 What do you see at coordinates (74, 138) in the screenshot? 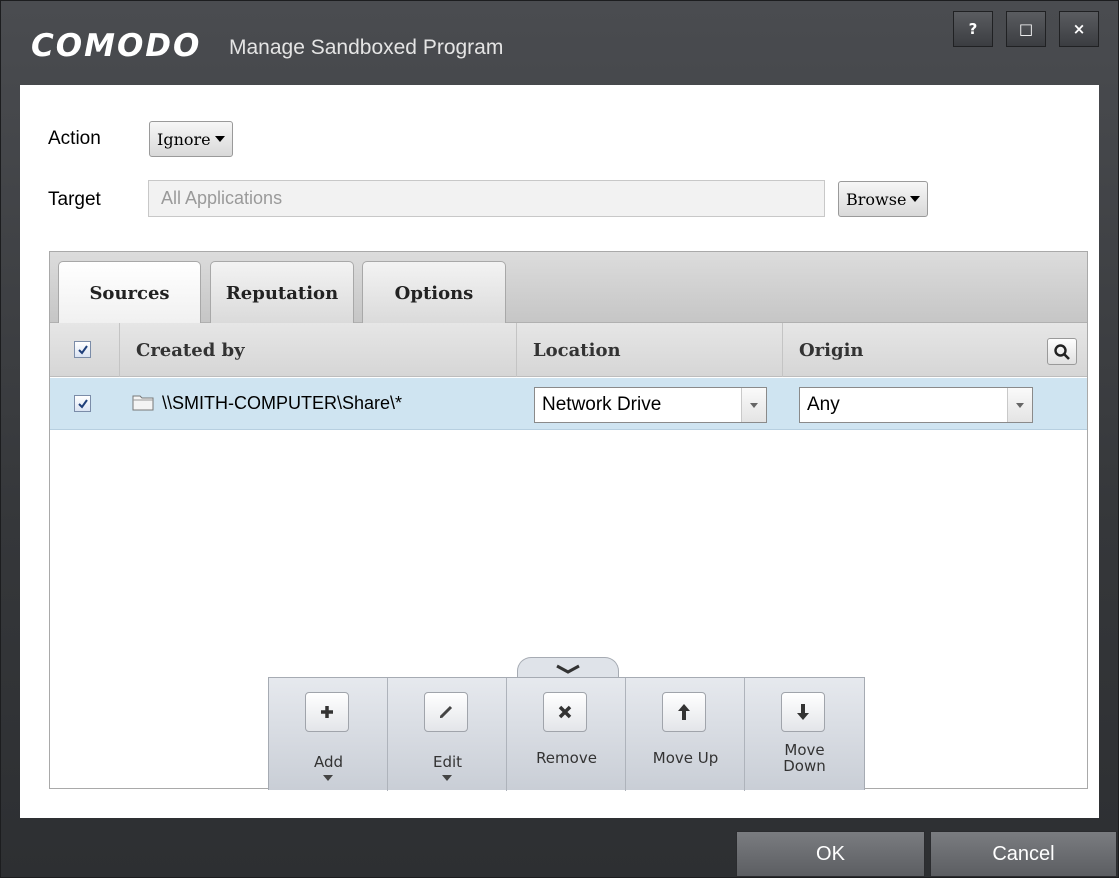
I see `action-label: Action` at bounding box center [74, 138].